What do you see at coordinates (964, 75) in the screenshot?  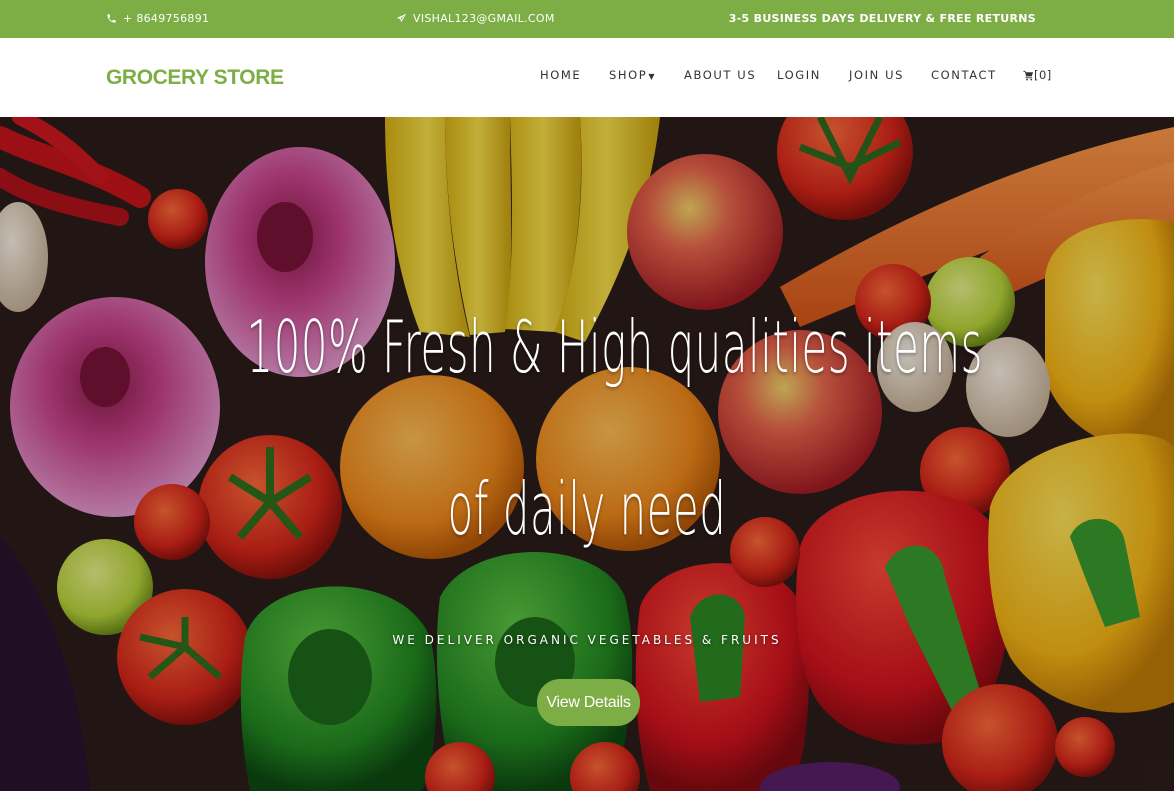 I see `nav-contact: CONTACT` at bounding box center [964, 75].